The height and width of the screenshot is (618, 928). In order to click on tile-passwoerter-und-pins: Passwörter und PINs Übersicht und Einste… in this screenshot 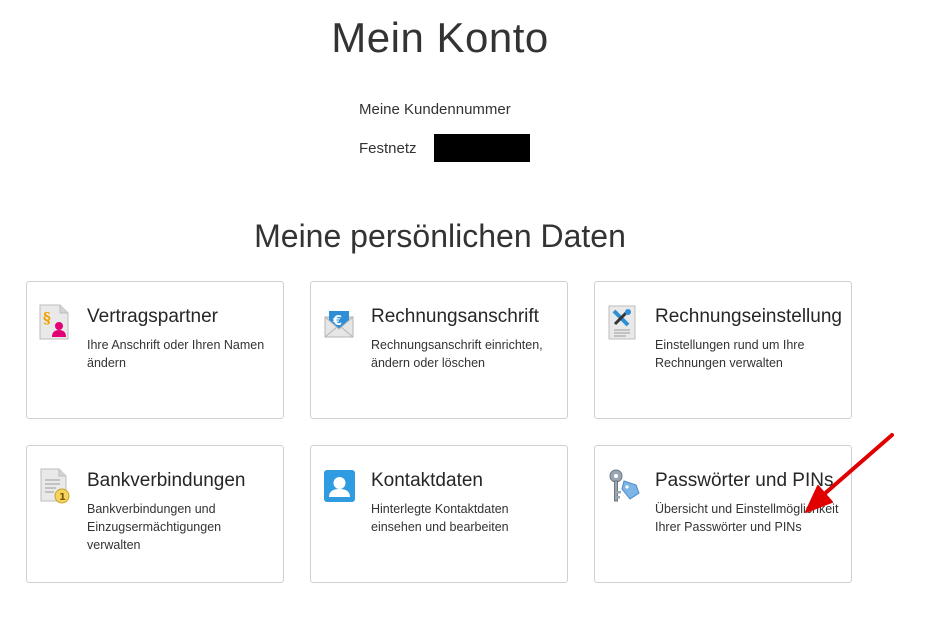, I will do `click(723, 514)`.